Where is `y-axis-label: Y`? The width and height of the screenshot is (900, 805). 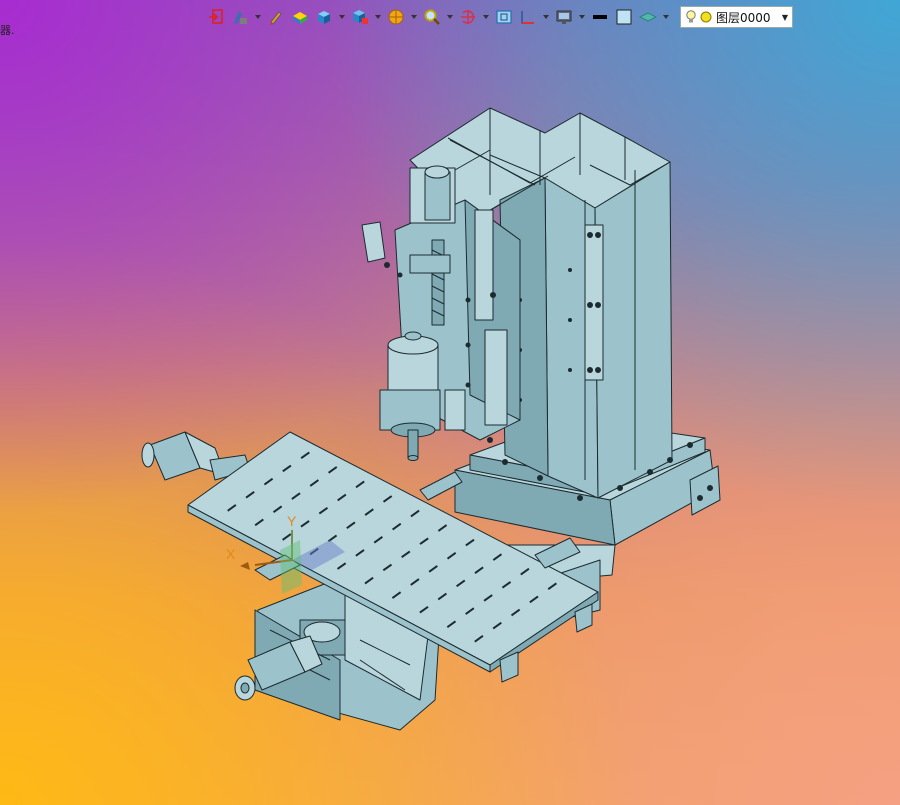
y-axis-label: Y is located at coordinates (292, 521).